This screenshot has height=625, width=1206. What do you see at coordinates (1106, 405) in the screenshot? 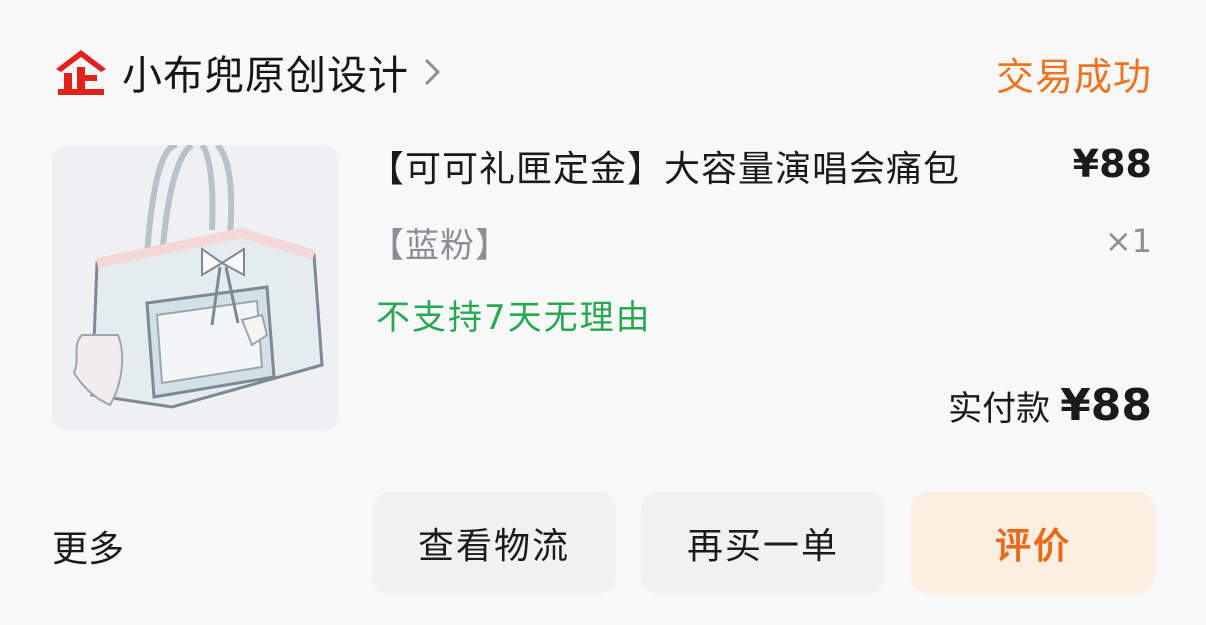
I see `paid-amount: ¥88` at bounding box center [1106, 405].